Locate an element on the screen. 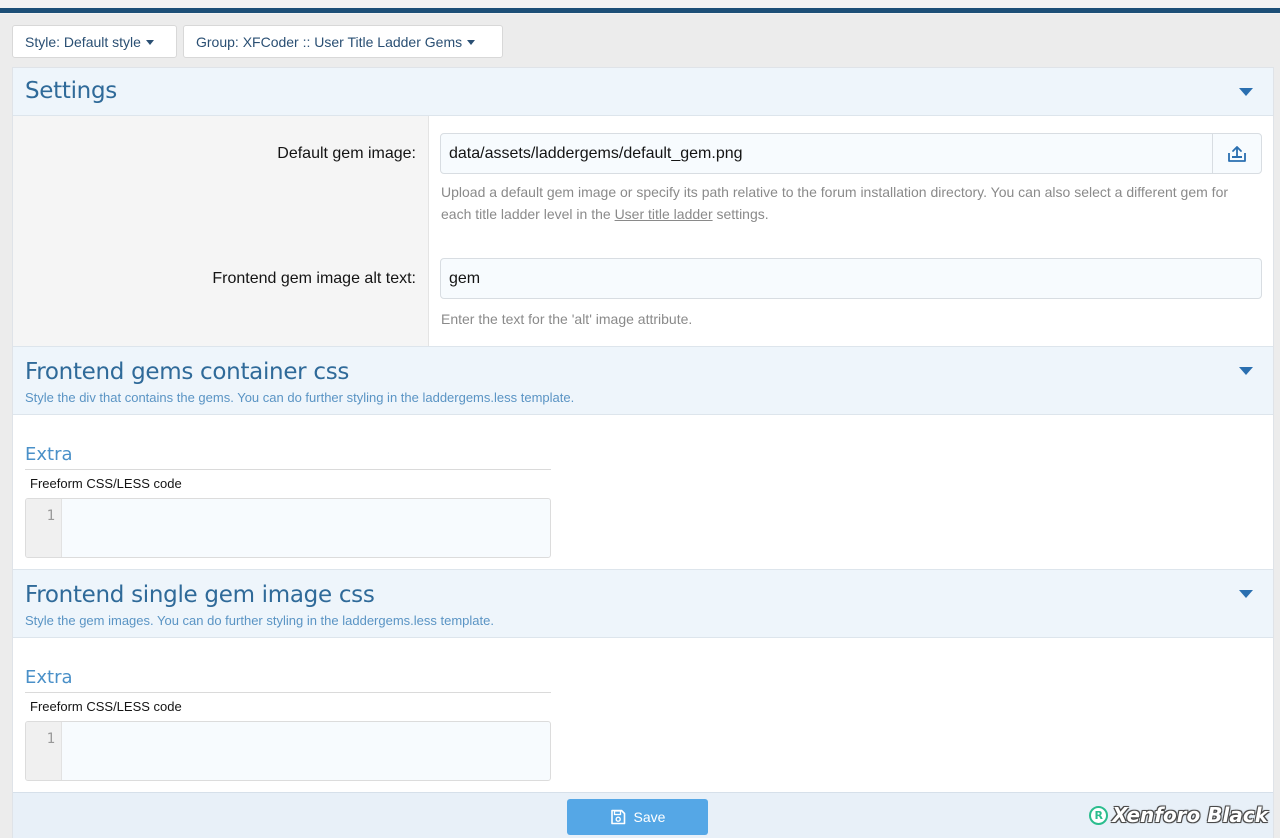 This screenshot has height=838, width=1280. container-css-title: Frontend gems container css is located at coordinates (187, 372).